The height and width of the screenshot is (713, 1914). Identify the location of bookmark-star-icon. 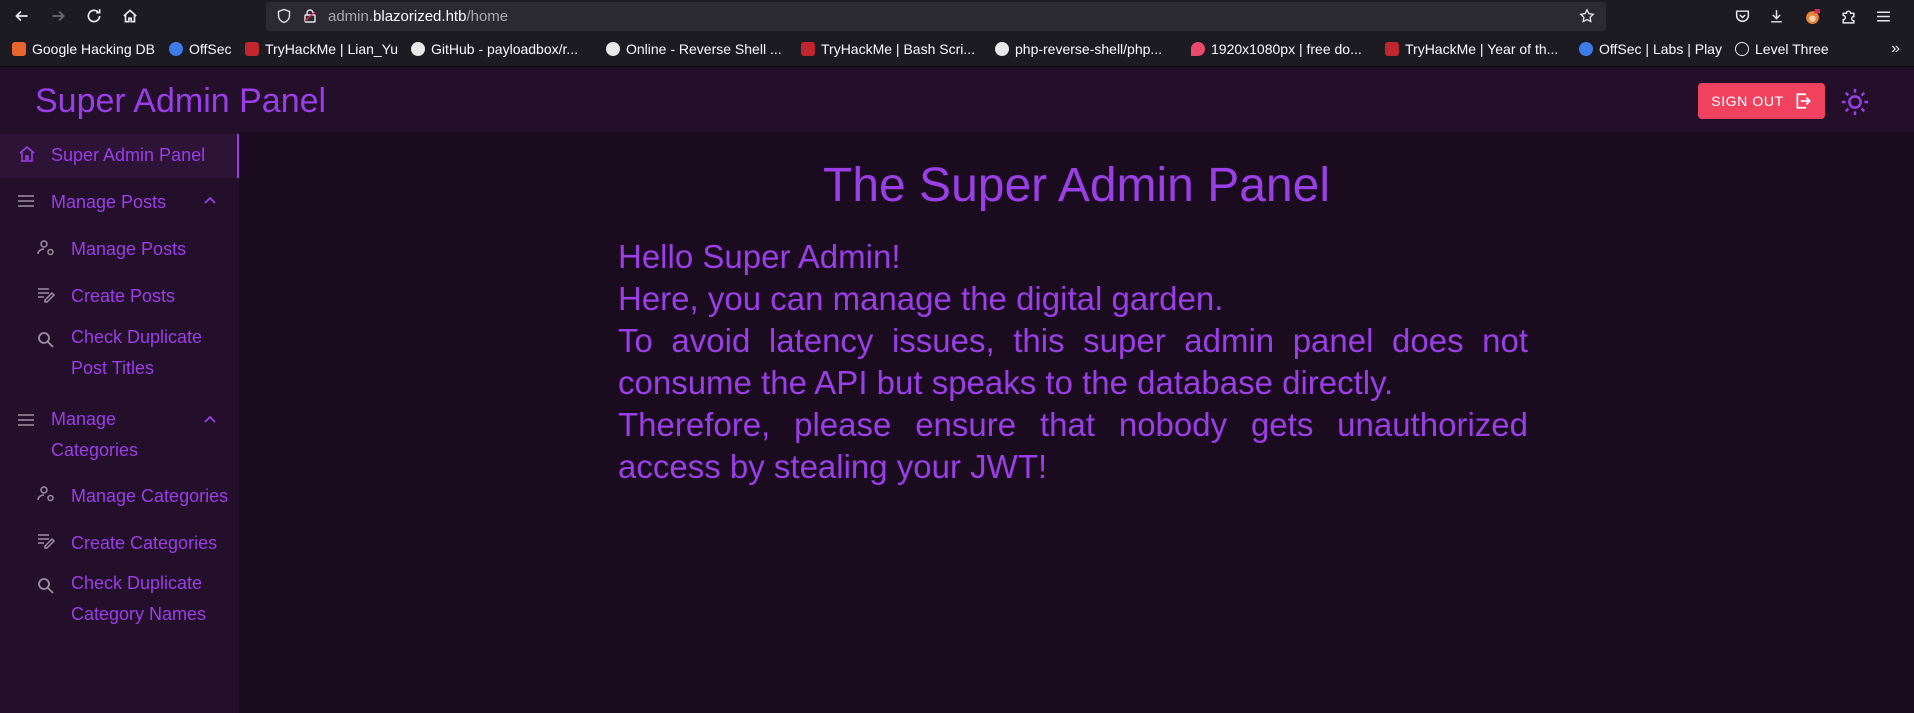
(1587, 16).